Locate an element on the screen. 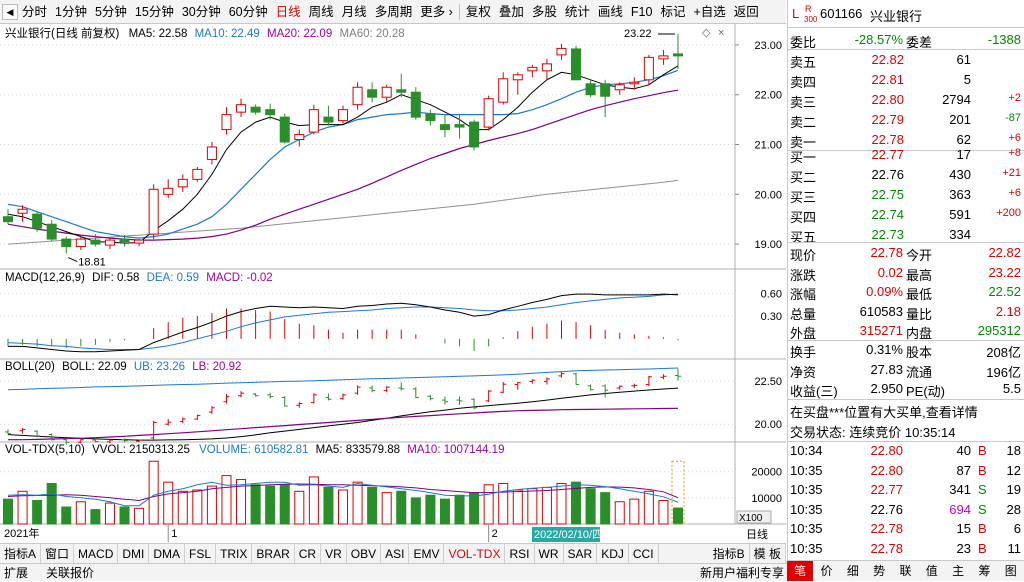 This screenshot has height=582, width=1024. y-tick-label: 22.50 is located at coordinates (768, 382).